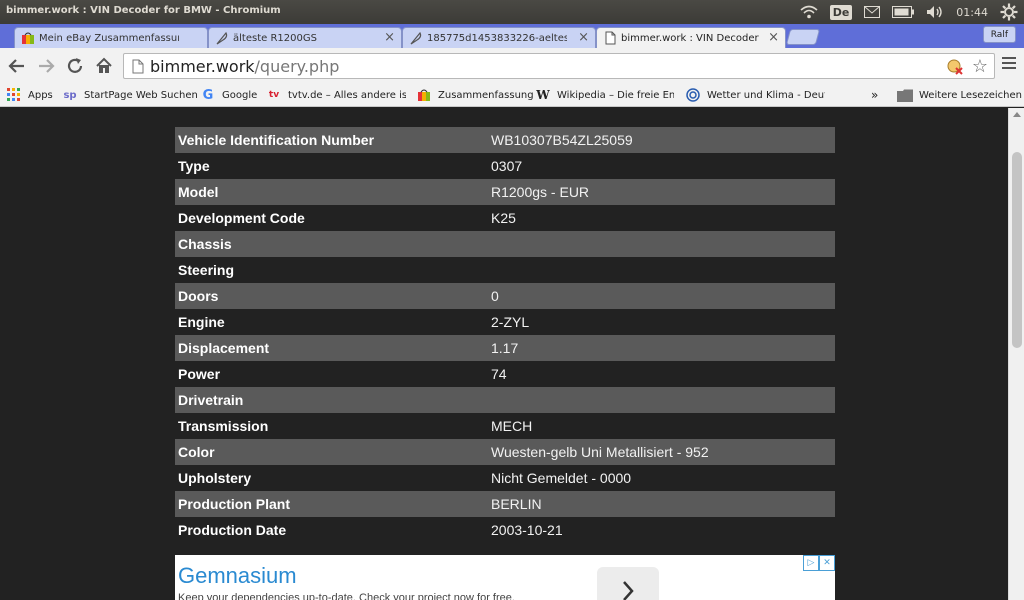 Image resolution: width=1024 pixels, height=600 pixels. I want to click on weather-icon, so click(693, 95).